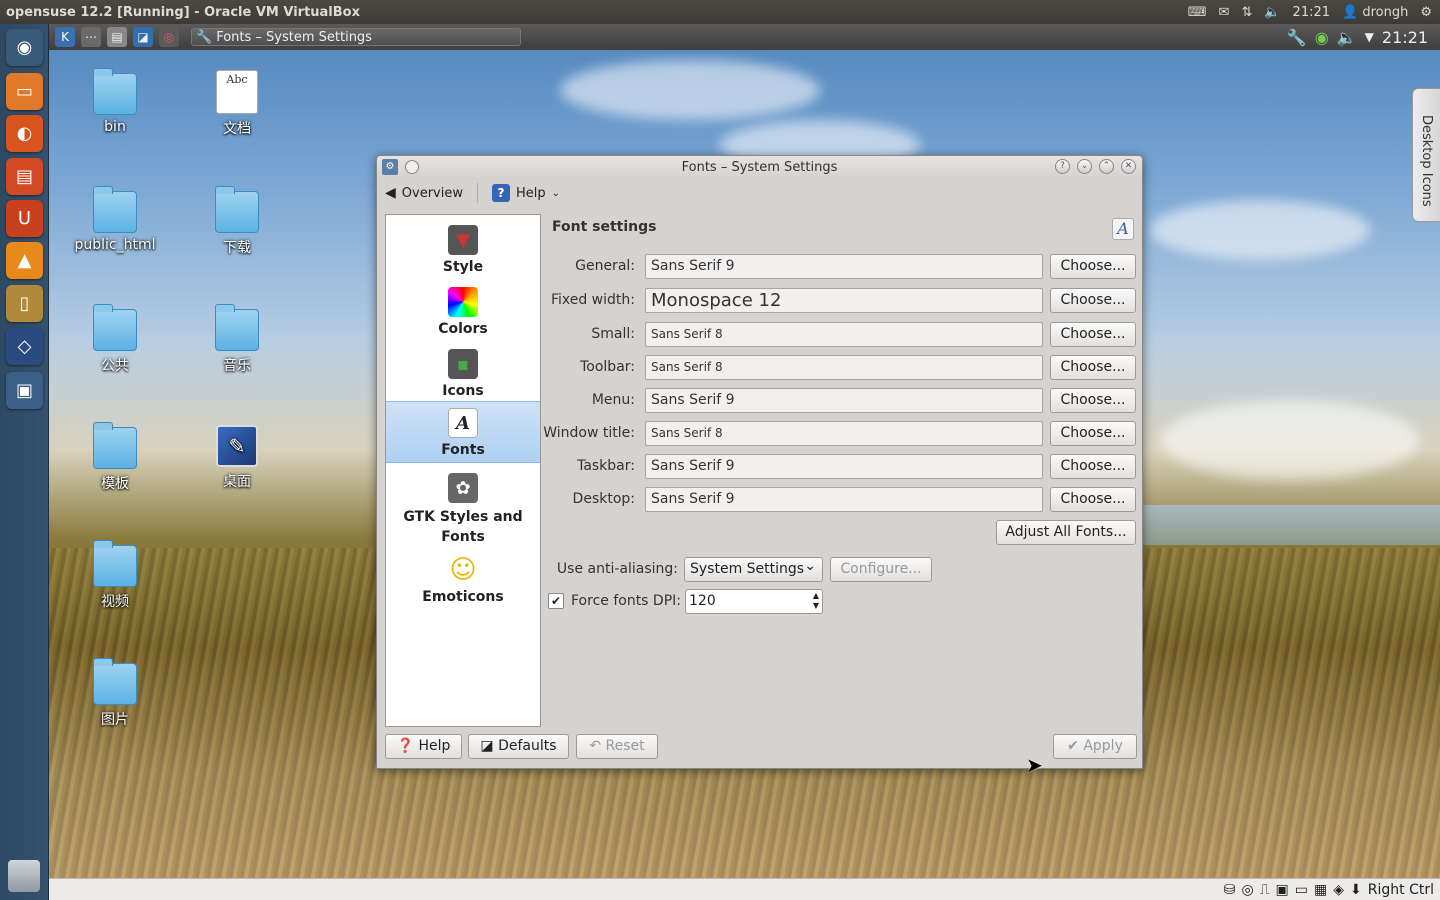  Describe the element at coordinates (463, 372) in the screenshot. I see `category-icons: ▪ Icons` at that location.